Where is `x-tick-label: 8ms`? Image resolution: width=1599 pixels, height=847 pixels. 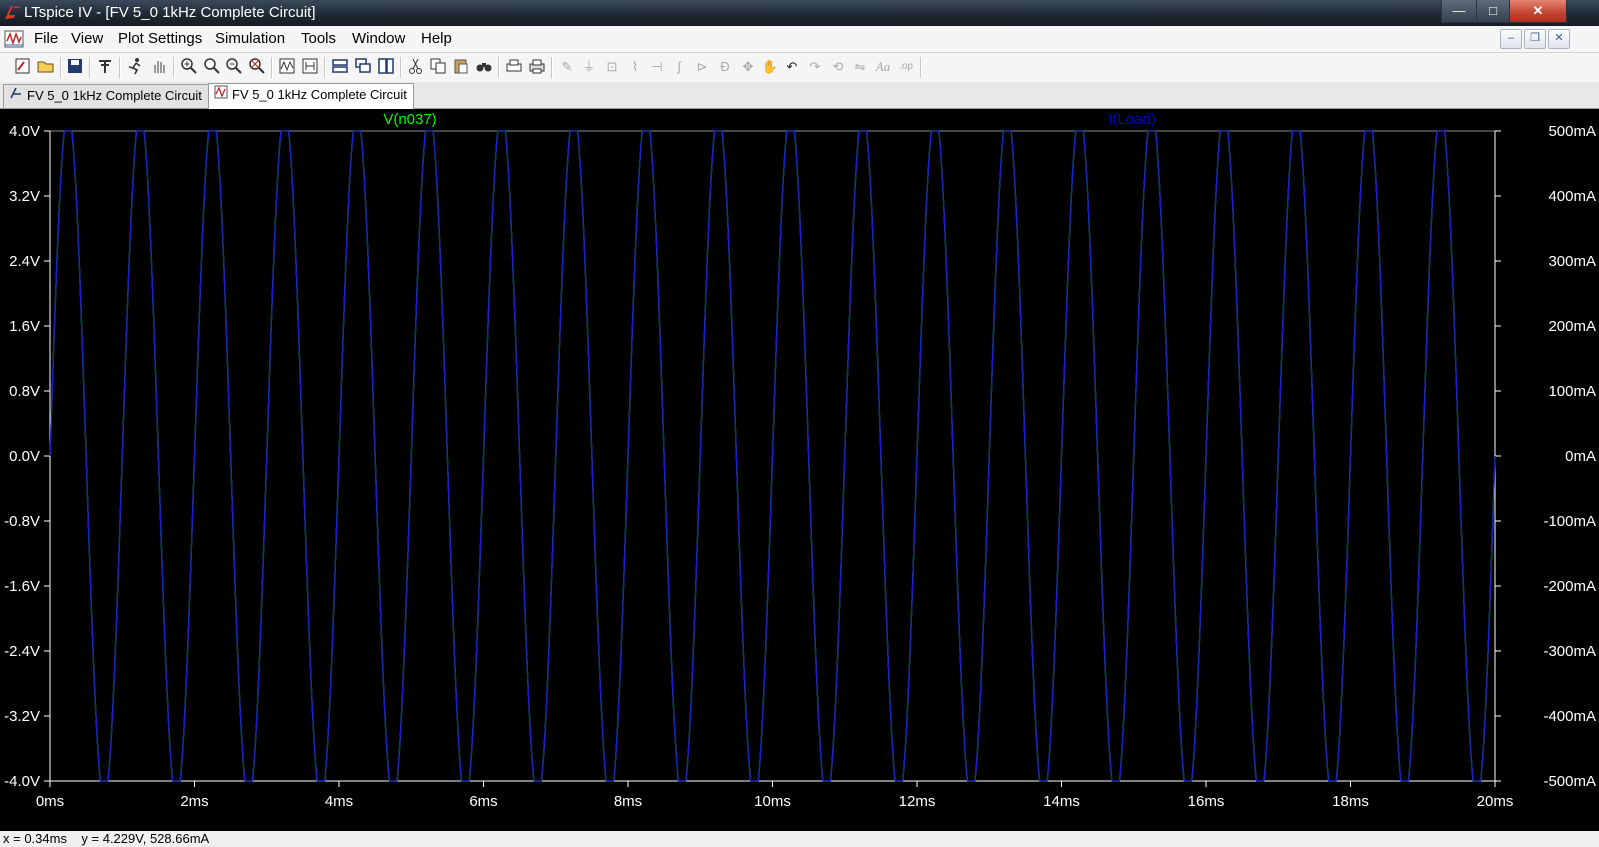 x-tick-label: 8ms is located at coordinates (628, 801).